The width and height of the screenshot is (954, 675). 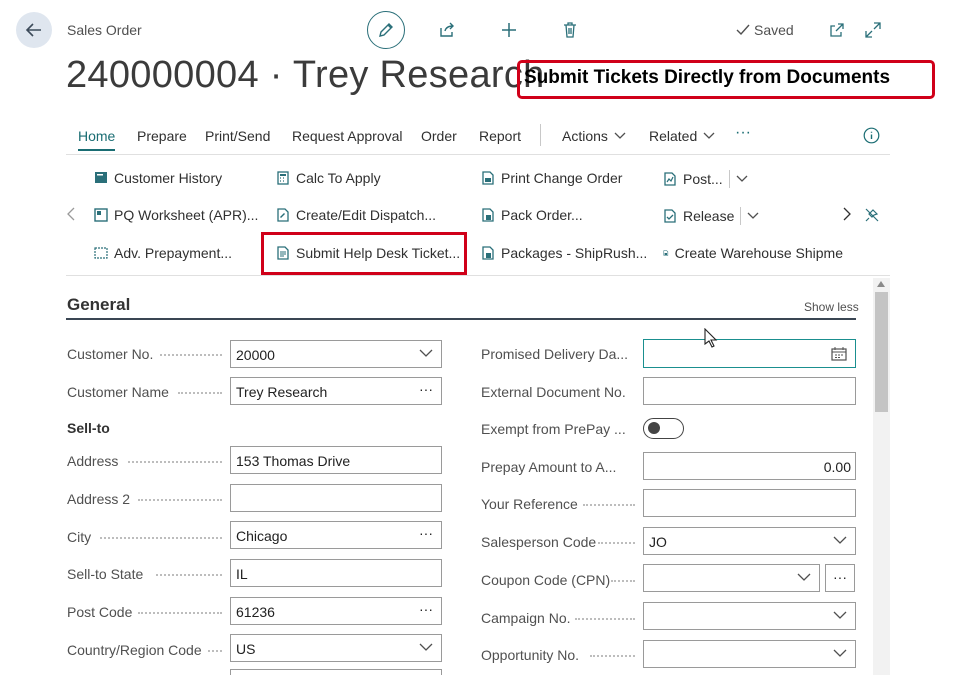 What do you see at coordinates (305, 75) in the screenshot?
I see `page-title: 240000004 · Trey Research` at bounding box center [305, 75].